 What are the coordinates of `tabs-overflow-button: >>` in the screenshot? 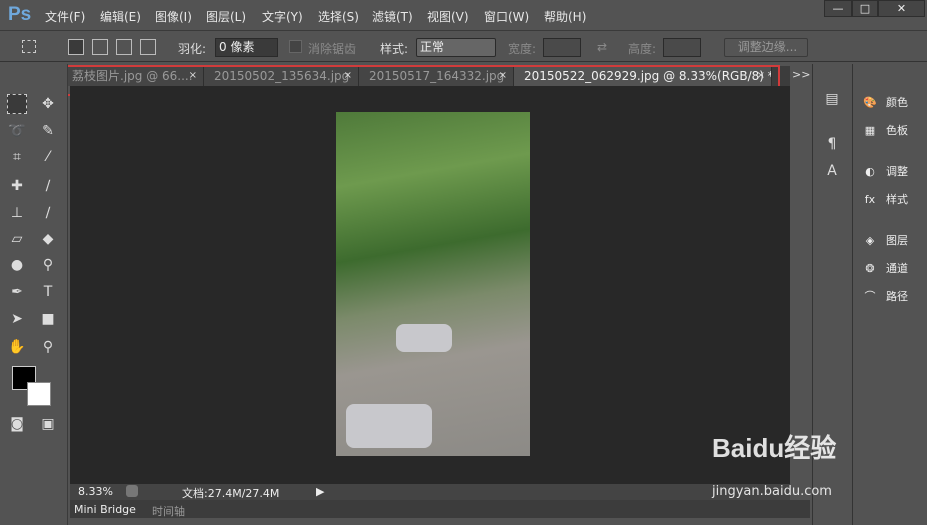 It's located at (801, 74).